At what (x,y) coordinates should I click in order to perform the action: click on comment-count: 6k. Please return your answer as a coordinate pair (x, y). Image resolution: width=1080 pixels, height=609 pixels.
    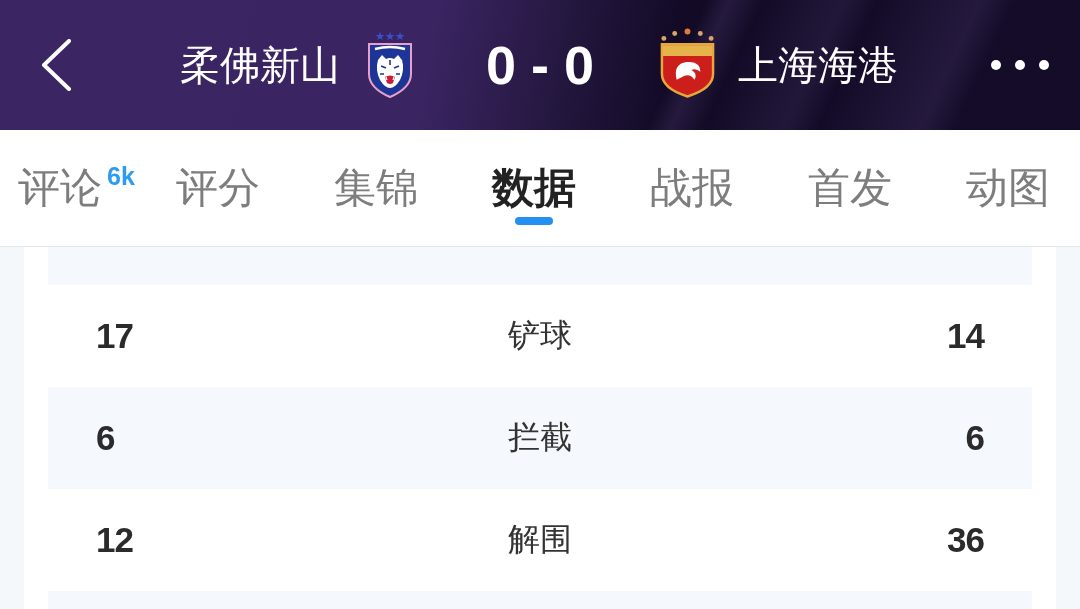
    Looking at the image, I should click on (121, 176).